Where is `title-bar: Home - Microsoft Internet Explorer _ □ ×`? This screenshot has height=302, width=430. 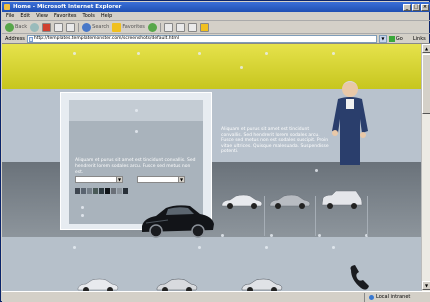 title-bar: Home - Microsoft Internet Explorer _ □ × is located at coordinates (216, 7).